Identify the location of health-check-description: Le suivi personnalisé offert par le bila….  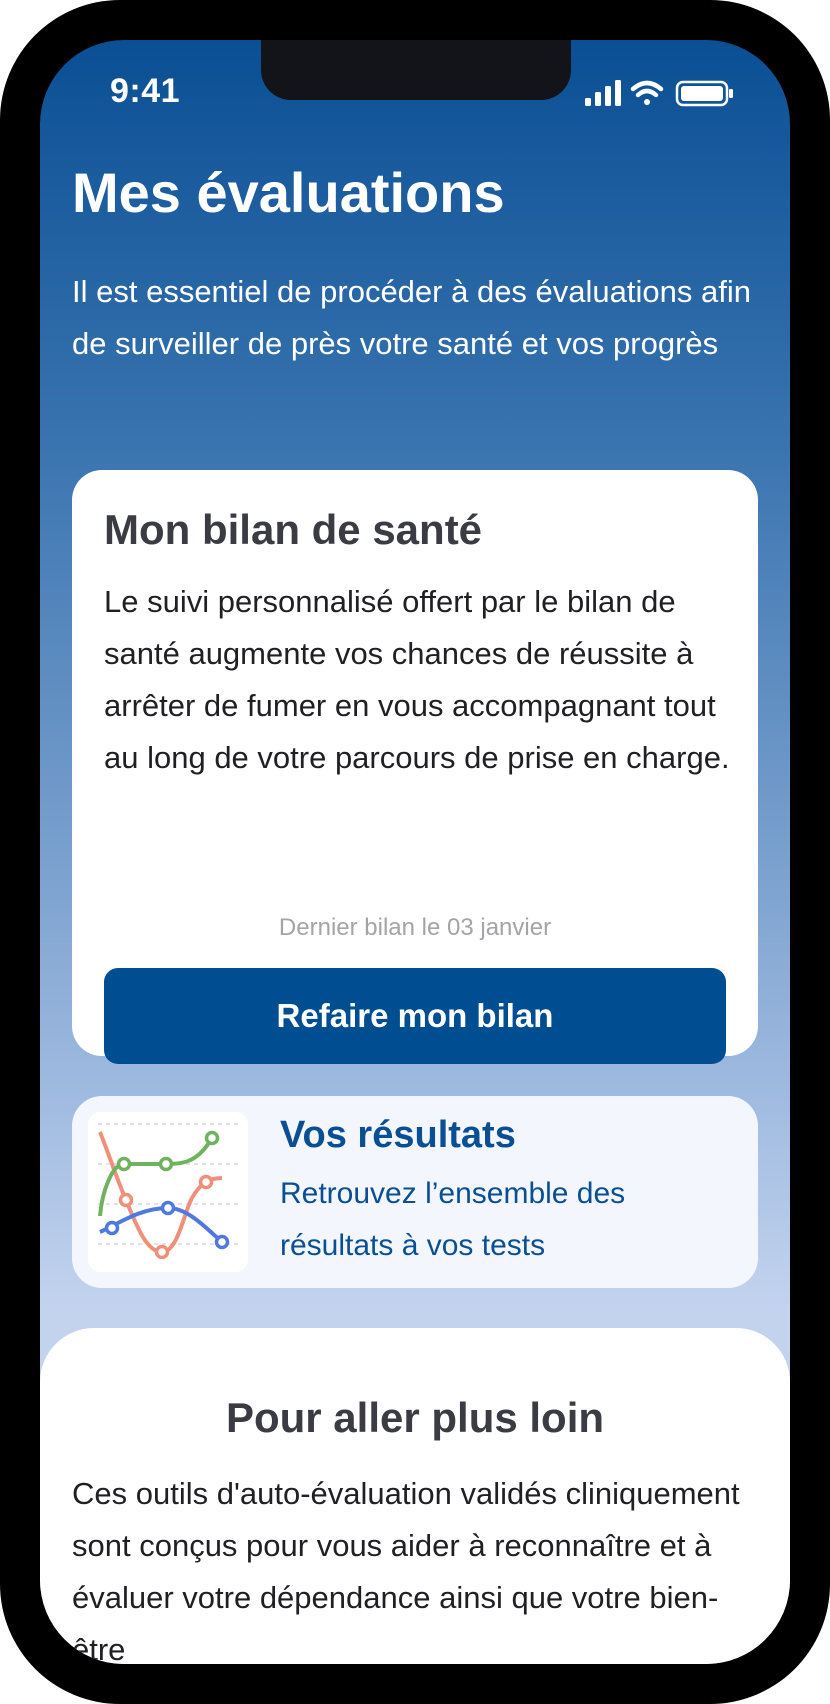
(417, 679).